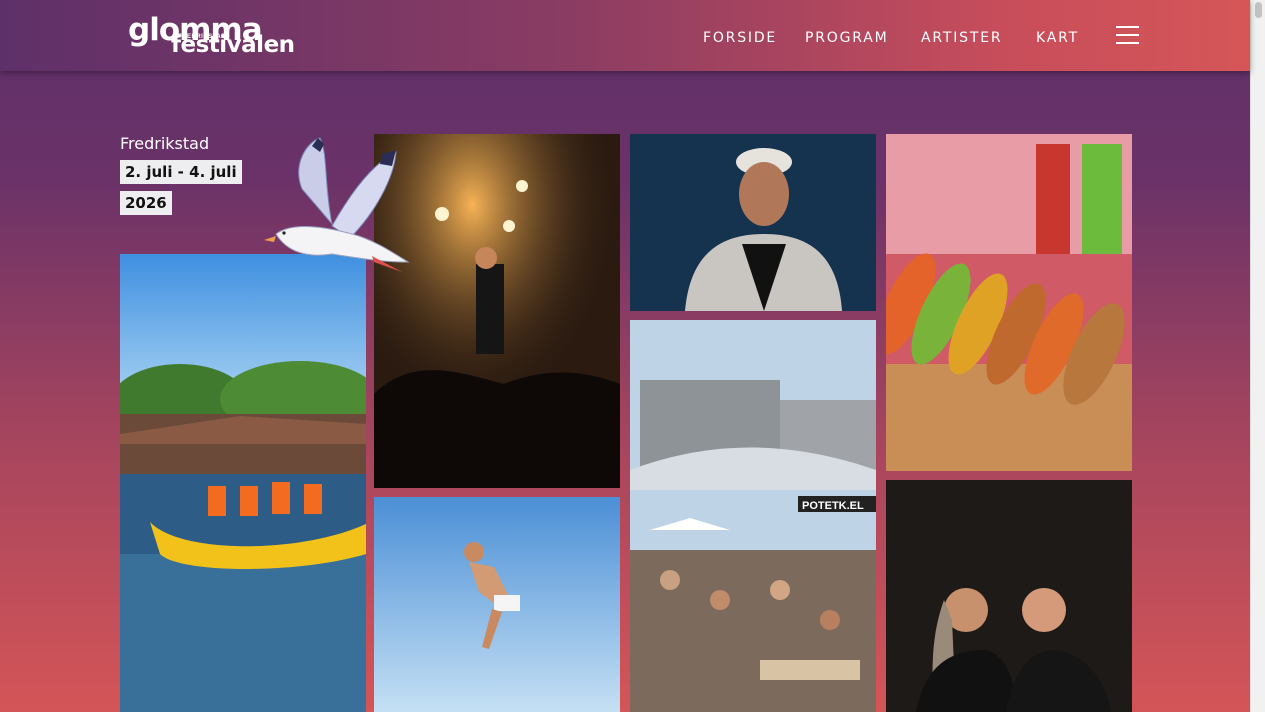 This screenshot has width=1265, height=712. Describe the element at coordinates (753, 516) in the screenshot. I see `photo-harbour-crowd: POTETK.EL` at that location.